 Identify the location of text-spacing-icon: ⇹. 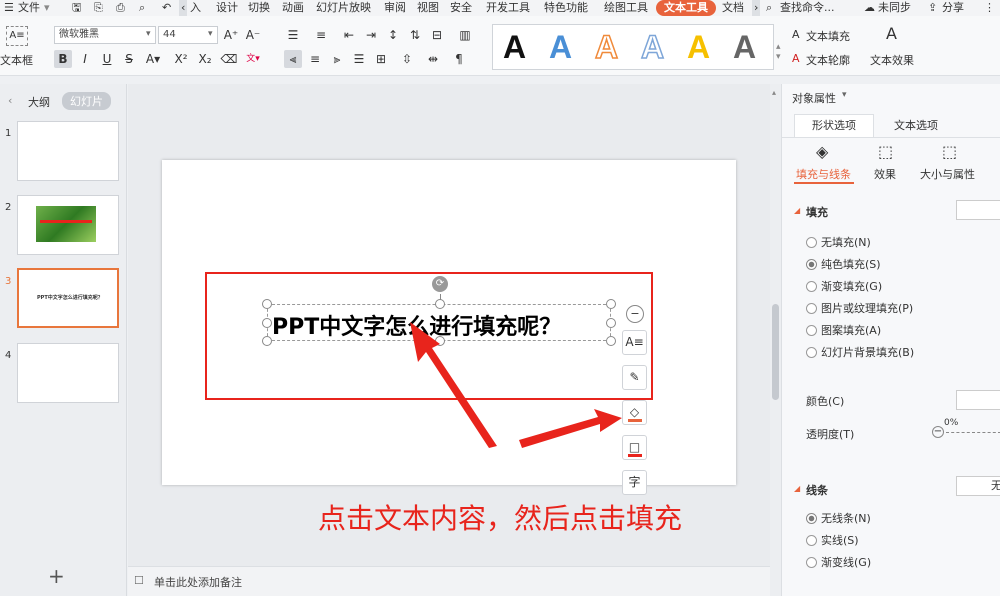
(433, 59).